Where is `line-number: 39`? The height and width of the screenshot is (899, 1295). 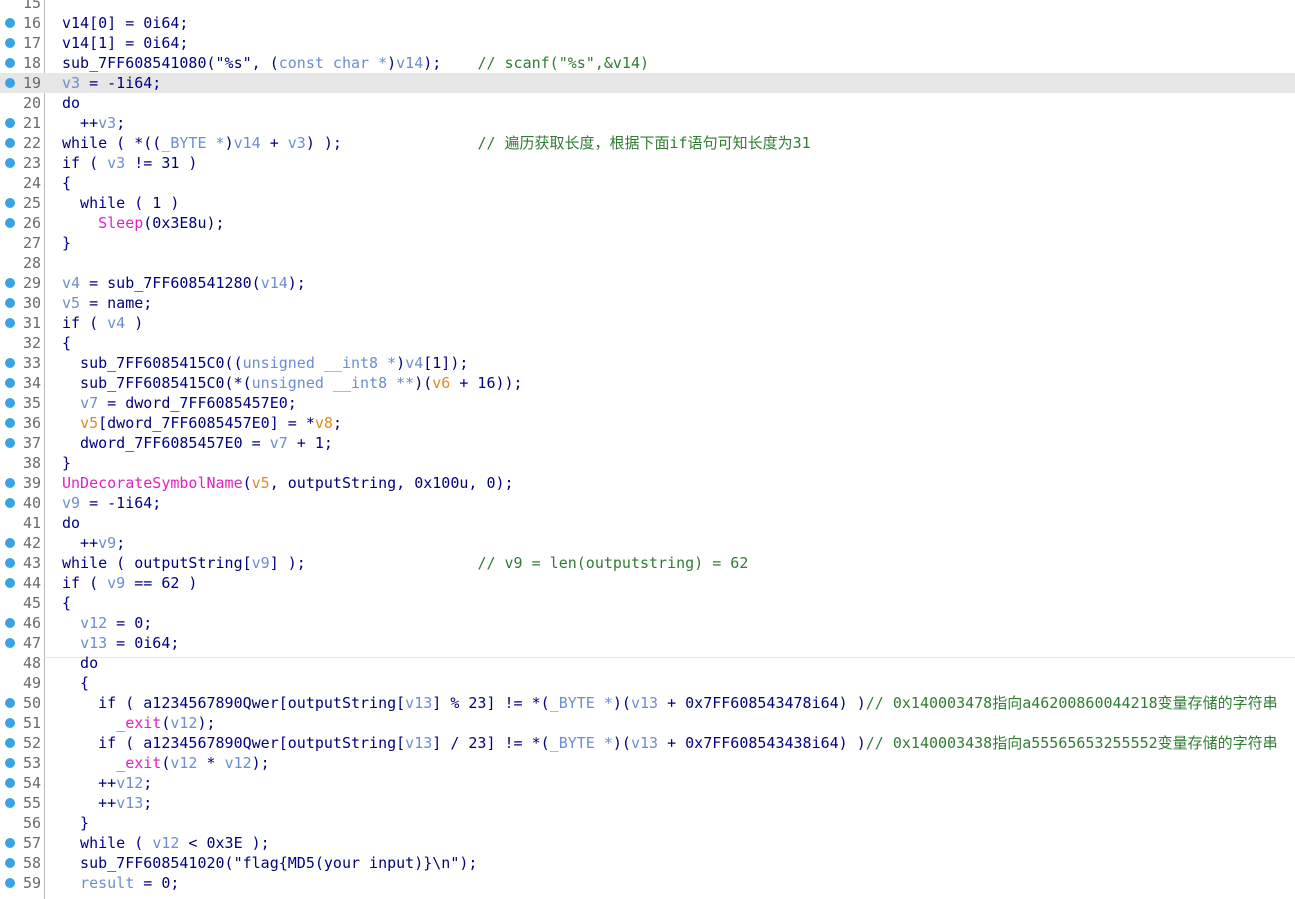 line-number: 39 is located at coordinates (31, 483).